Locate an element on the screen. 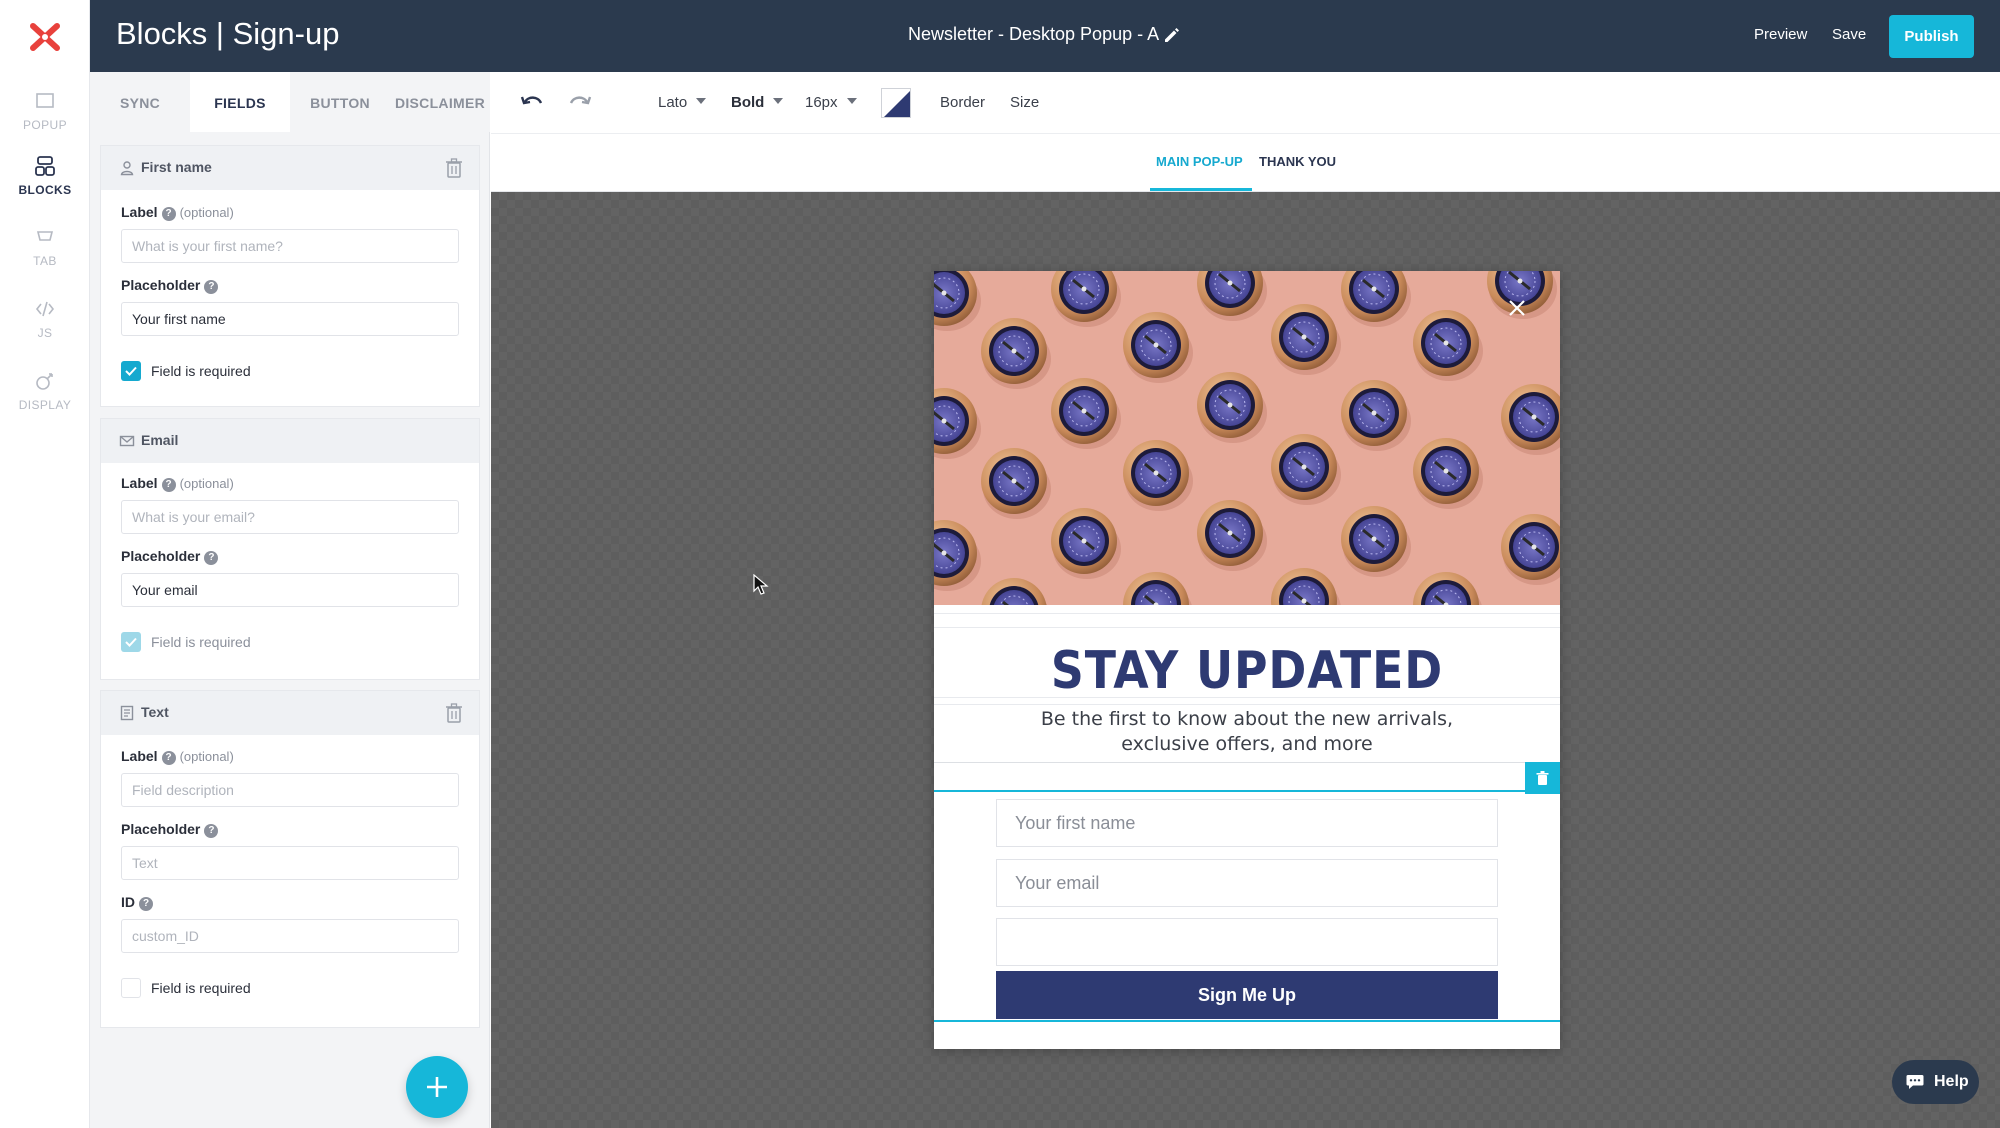 This screenshot has height=1128, width=2000. hero-image is located at coordinates (1247, 438).